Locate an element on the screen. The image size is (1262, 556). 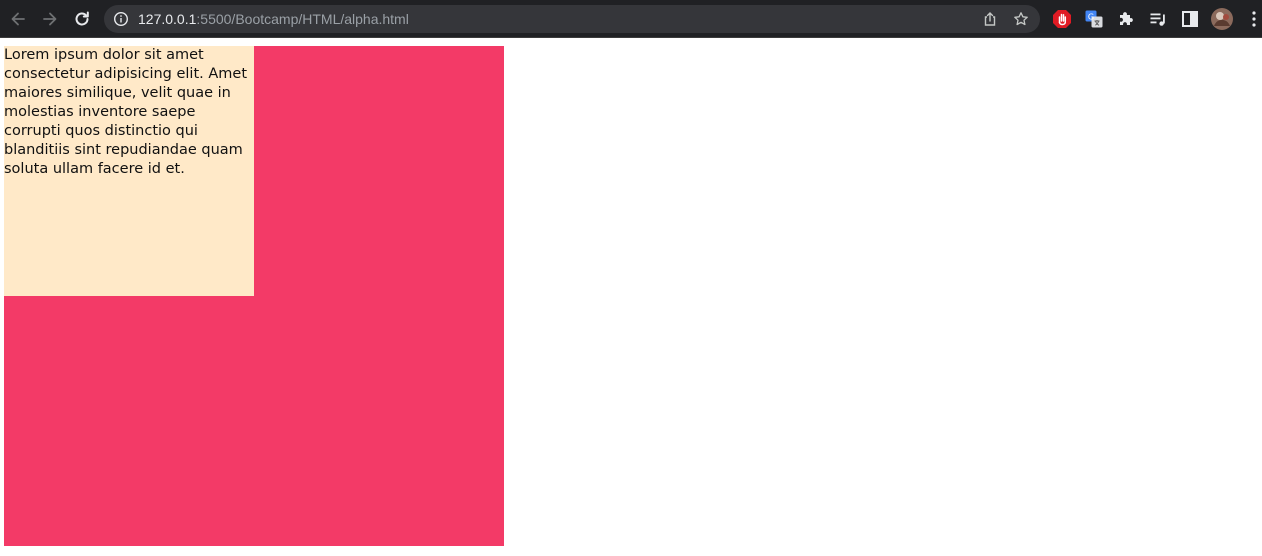
side-panel-button is located at coordinates (1190, 19).